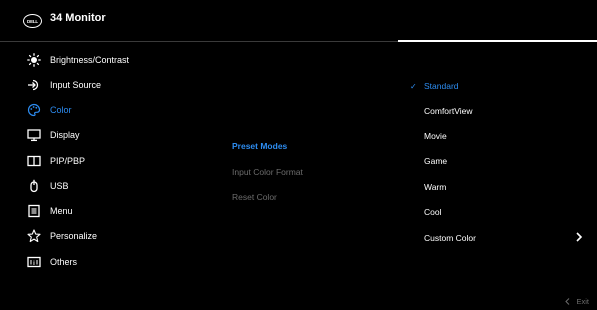 The height and width of the screenshot is (310, 597). Describe the element at coordinates (61, 110) in the screenshot. I see `menu-item-label: Color` at that location.